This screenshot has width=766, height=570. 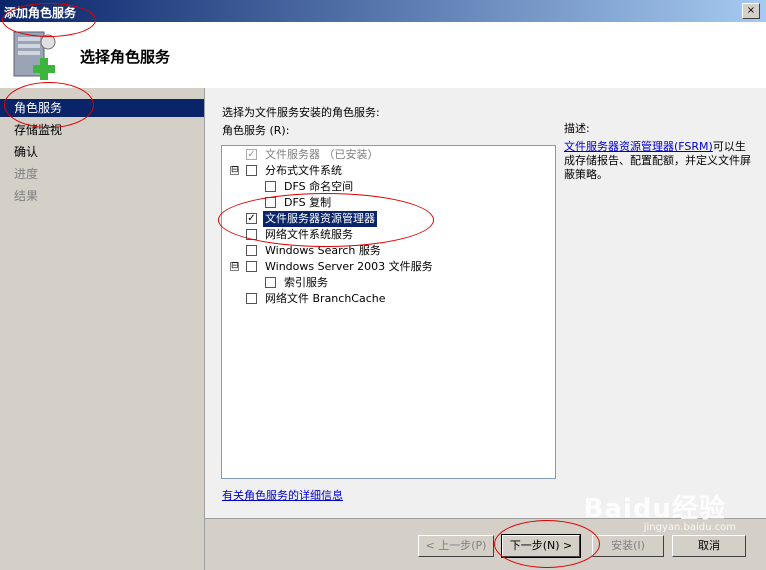 What do you see at coordinates (102, 152) in the screenshot?
I see `nav-item-confirmation: 确认` at bounding box center [102, 152].